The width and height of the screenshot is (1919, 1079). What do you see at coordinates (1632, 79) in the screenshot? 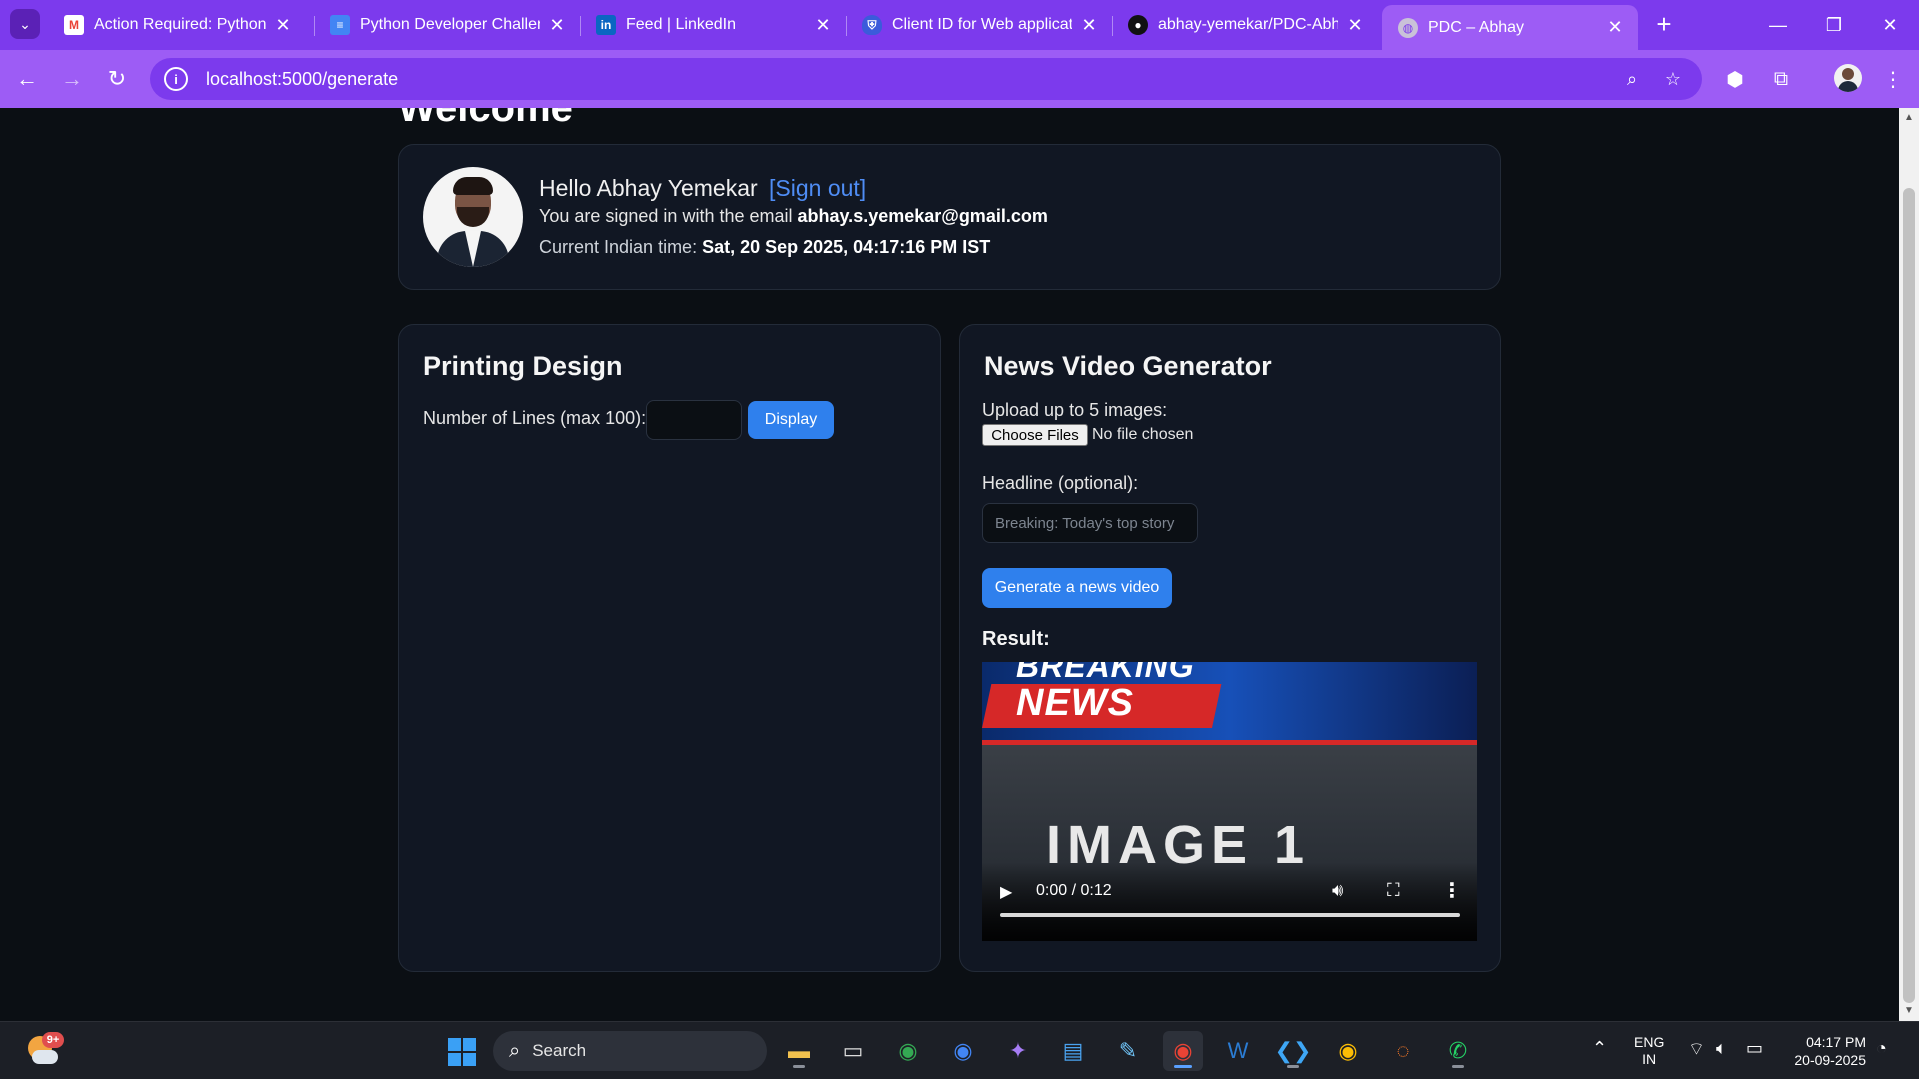
I see `zoom-icon: ⌕` at bounding box center [1632, 79].